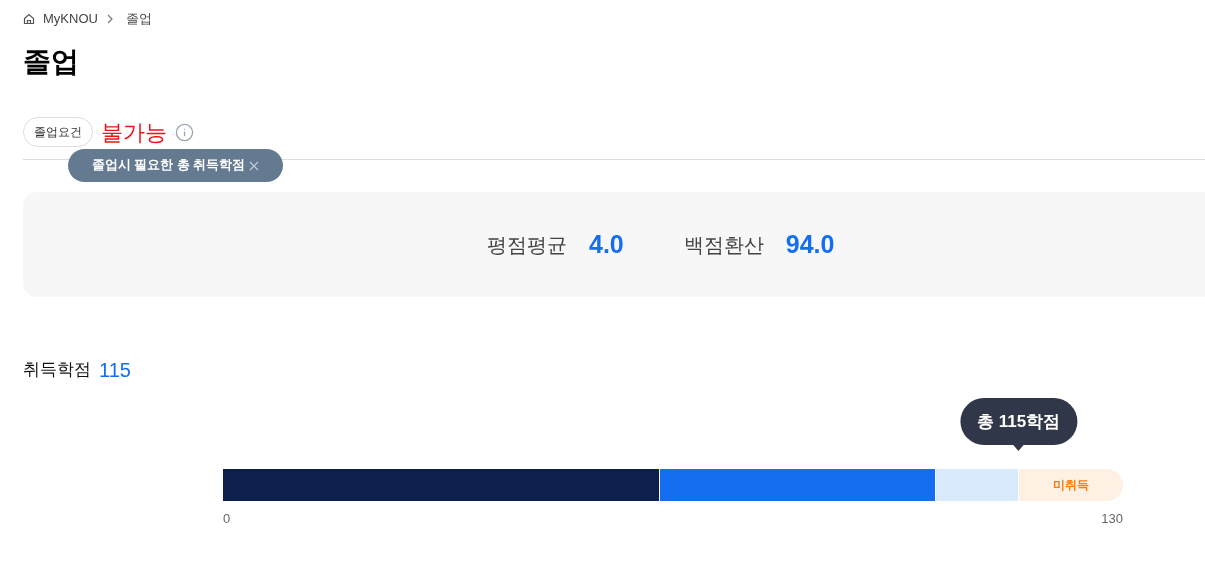 The width and height of the screenshot is (1205, 582). I want to click on total-bubble: 총 115학점, so click(1019, 421).